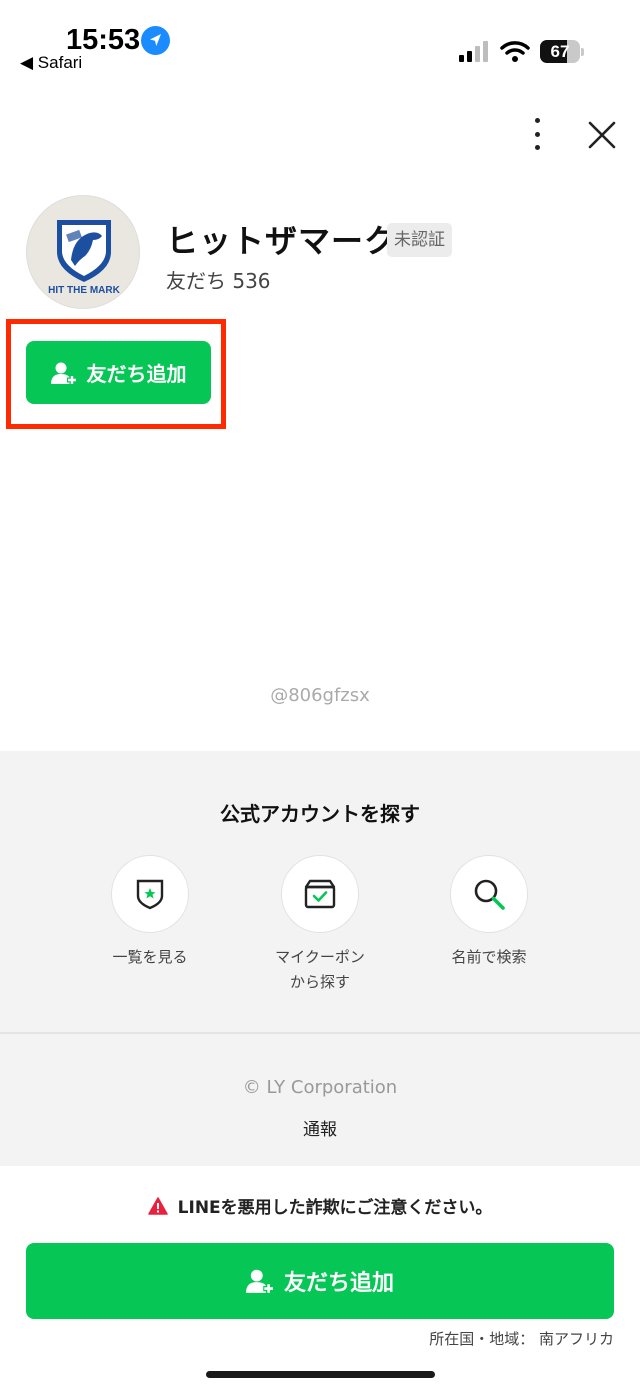 This screenshot has height=1391, width=640. I want to click on add-friend-button: 友だち追加, so click(118, 372).